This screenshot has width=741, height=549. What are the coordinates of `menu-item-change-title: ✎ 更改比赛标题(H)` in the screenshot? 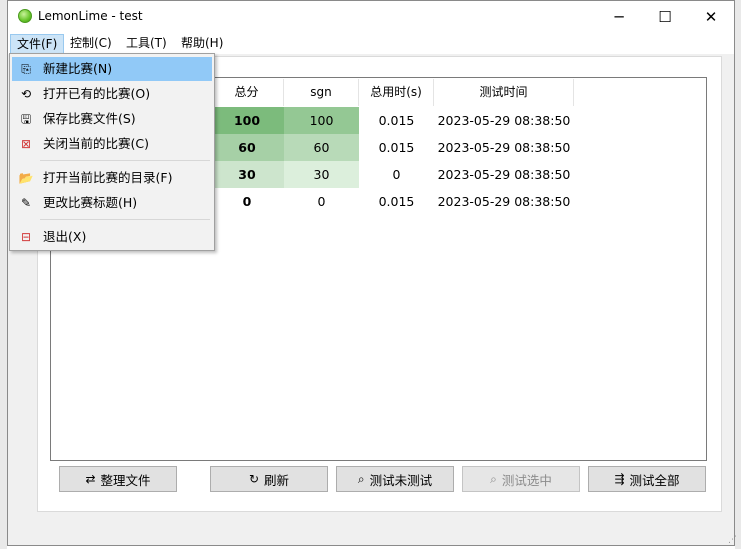 It's located at (112, 203).